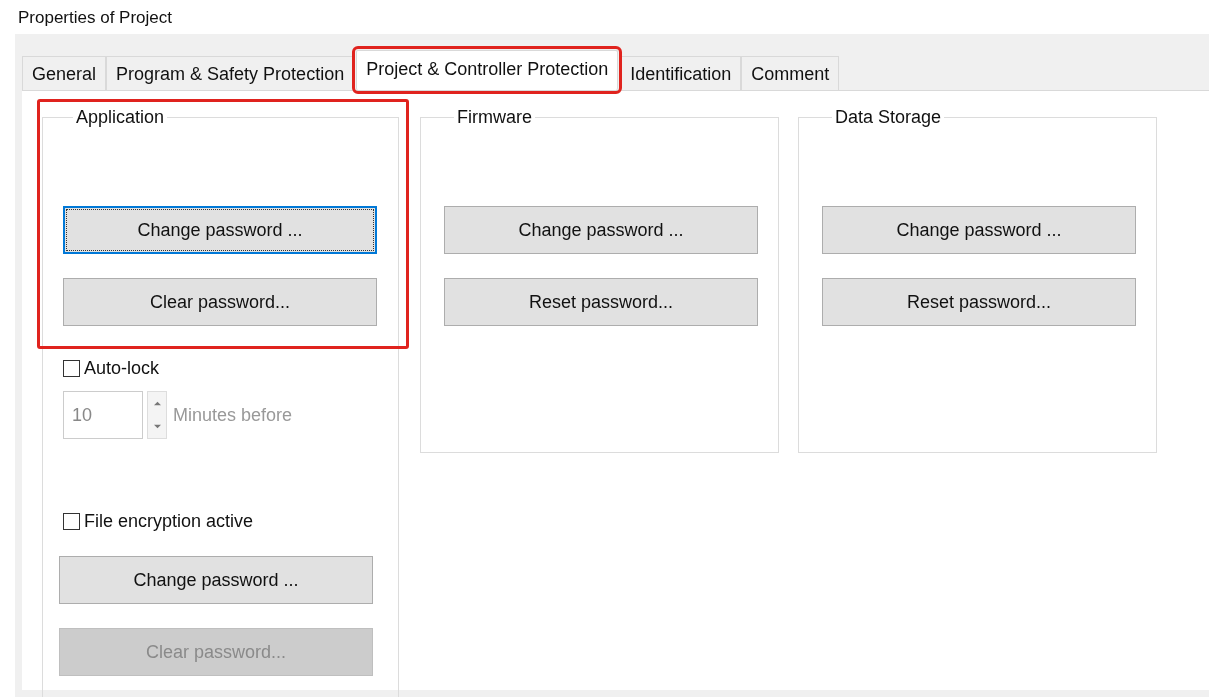  I want to click on group-title: Firmware, so click(494, 117).